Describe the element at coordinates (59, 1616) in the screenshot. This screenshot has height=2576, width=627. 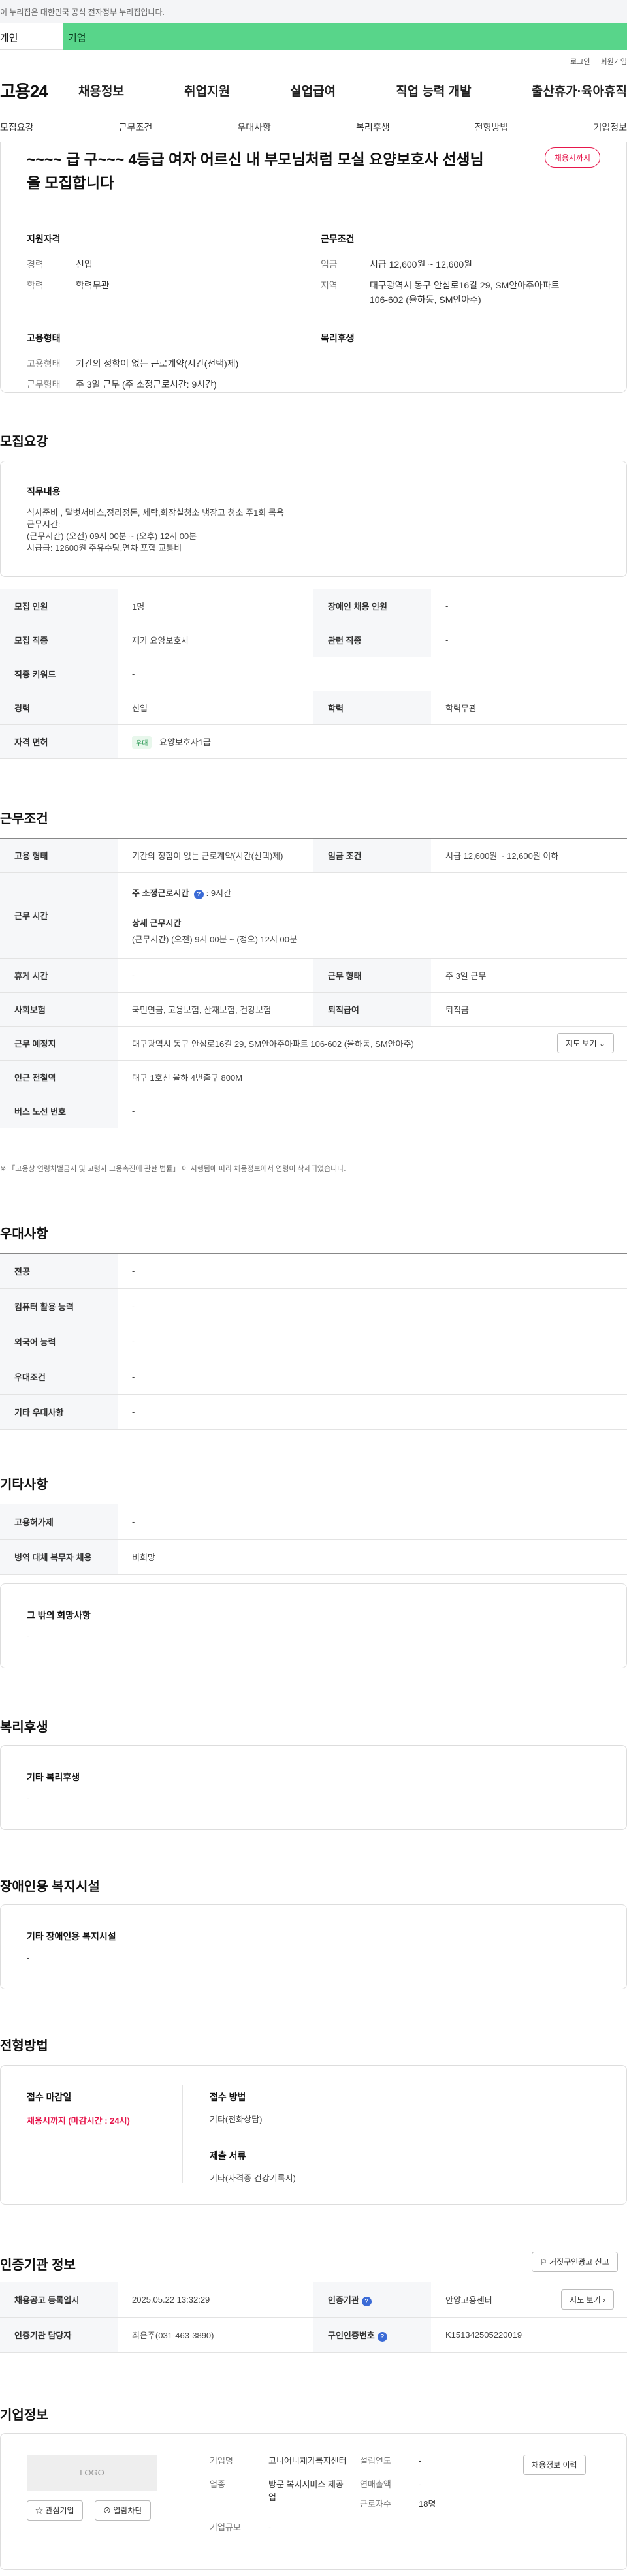
I see `hope-title: 그 밖의 희망사항` at that location.